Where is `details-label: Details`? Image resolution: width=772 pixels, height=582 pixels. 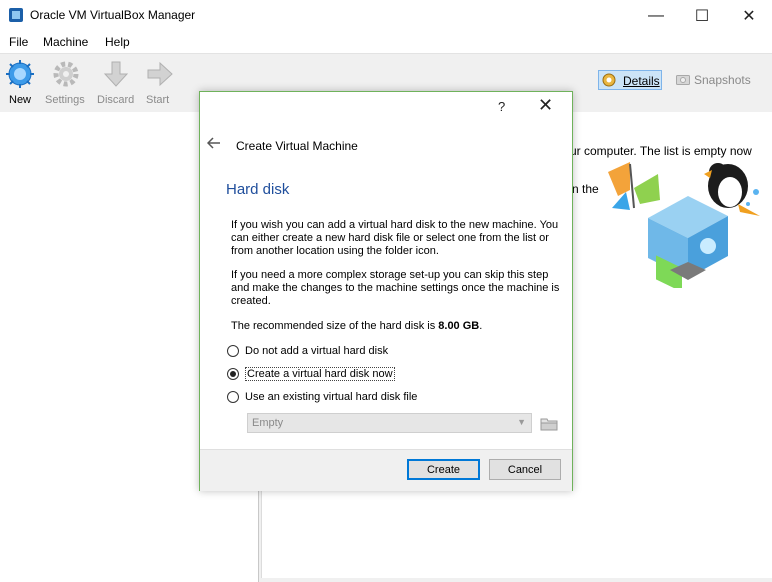
details-label: Details is located at coordinates (641, 81).